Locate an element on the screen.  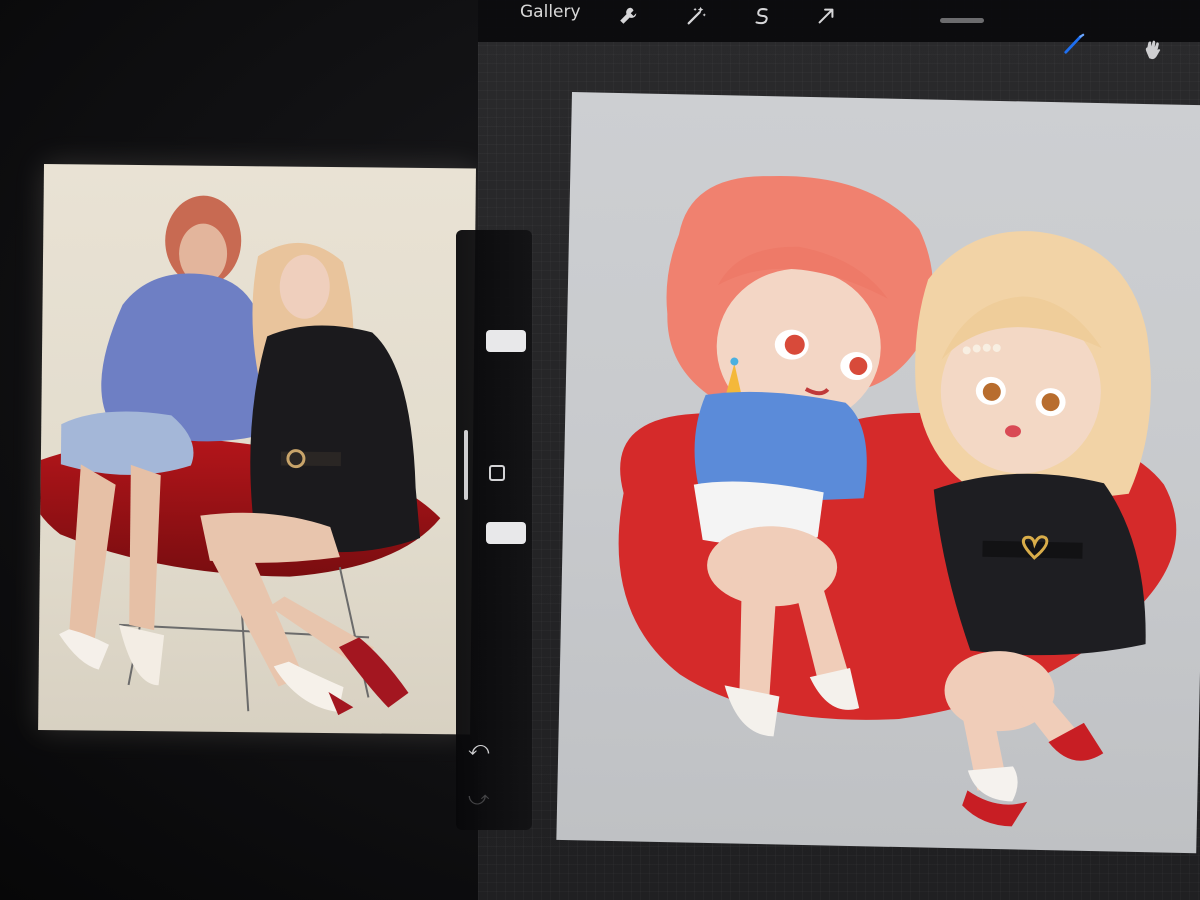
person-blue-jacket is located at coordinates (163, 440).